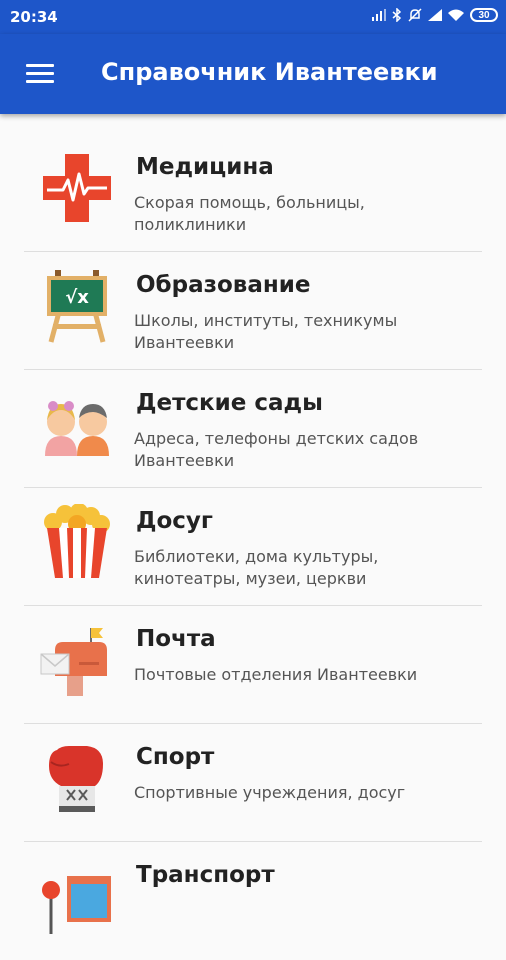 This screenshot has height=960, width=506. I want to click on app-bar: Справочник Ивантеевки, so click(253, 74).